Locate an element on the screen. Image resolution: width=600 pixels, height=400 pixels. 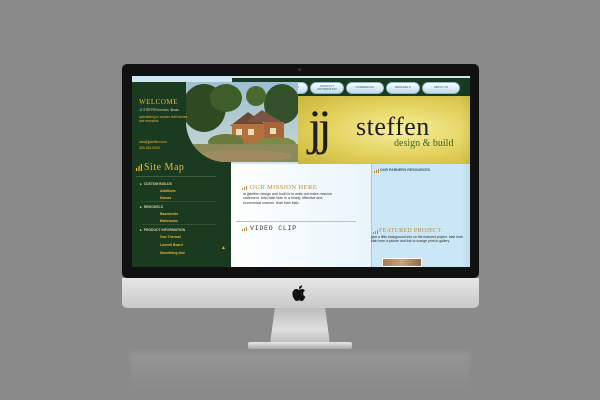
welcome-title: WELCOME is located at coordinates (158, 102).